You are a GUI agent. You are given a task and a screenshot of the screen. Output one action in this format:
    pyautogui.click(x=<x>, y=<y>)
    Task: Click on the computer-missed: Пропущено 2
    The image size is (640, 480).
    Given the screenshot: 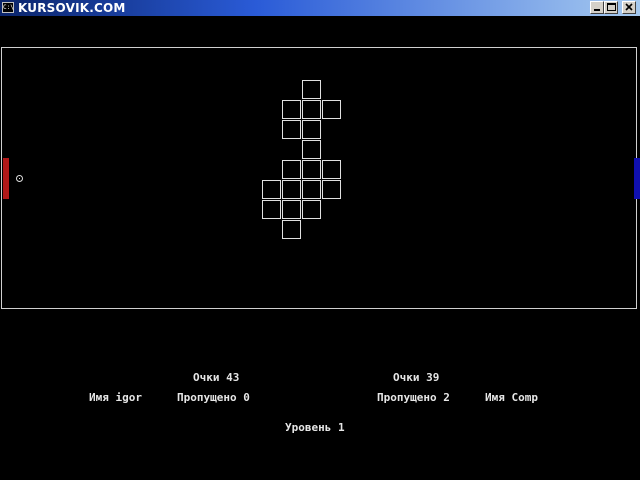 What is the action you would take?
    pyautogui.click(x=413, y=397)
    